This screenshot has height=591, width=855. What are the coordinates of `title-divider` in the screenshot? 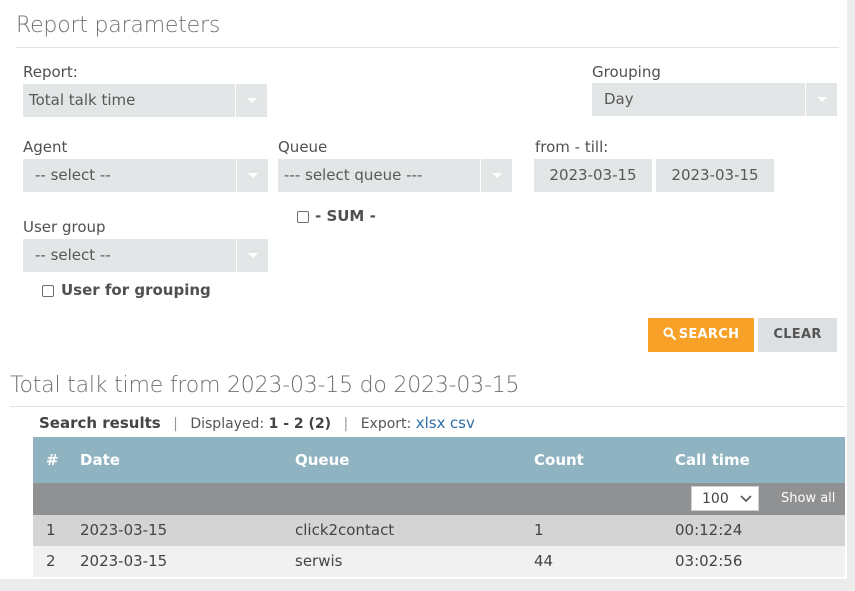 It's located at (427, 47).